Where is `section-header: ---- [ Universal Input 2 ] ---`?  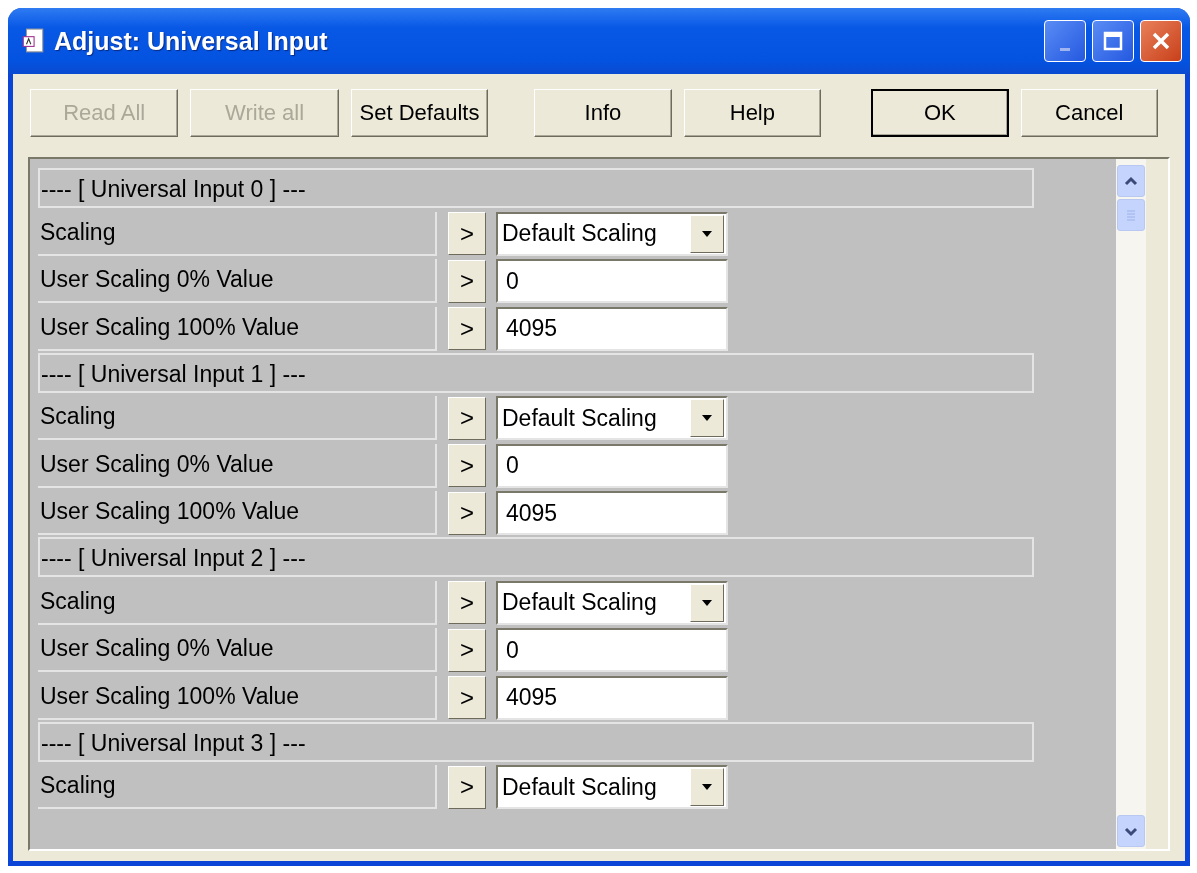
section-header: ---- [ Universal Input 2 ] --- is located at coordinates (536, 557).